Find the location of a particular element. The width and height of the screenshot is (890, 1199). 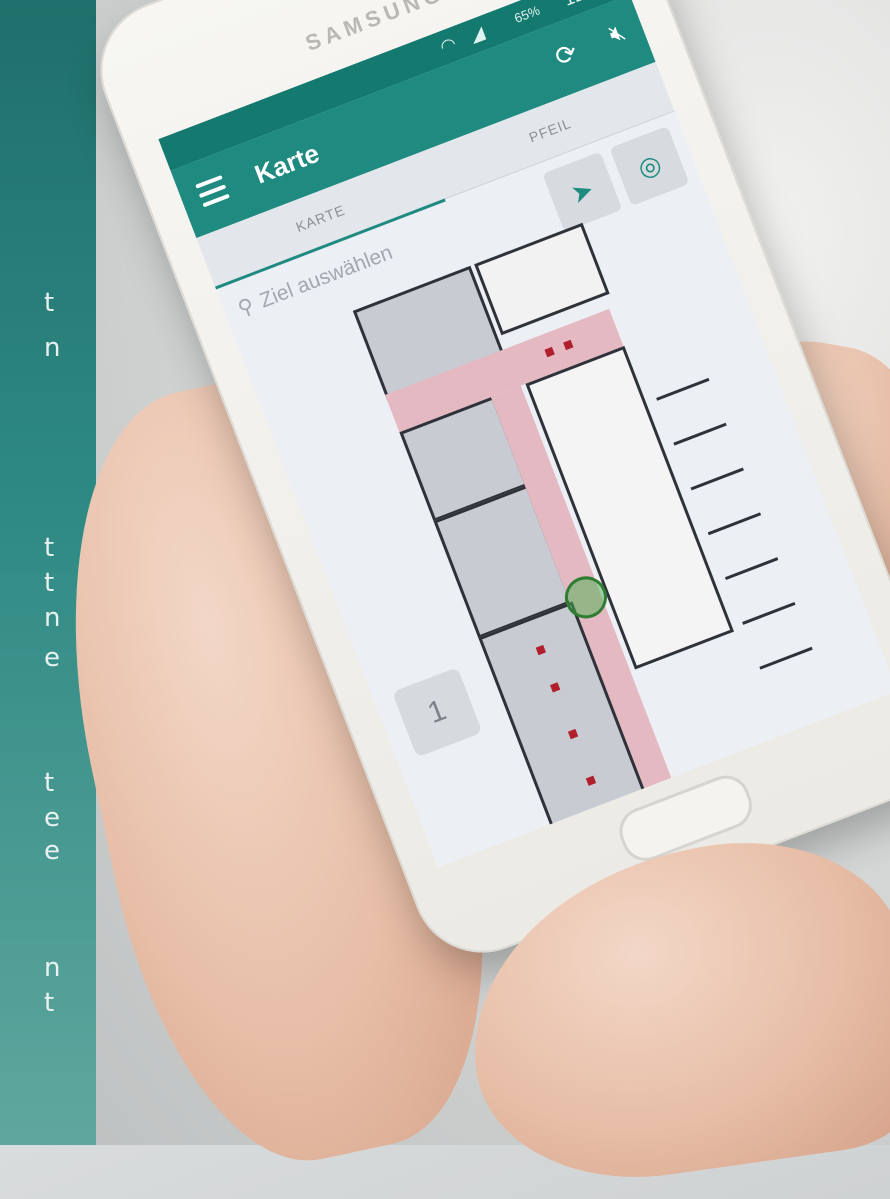

navigation-arrow-icon: ➤ is located at coordinates (582, 191).